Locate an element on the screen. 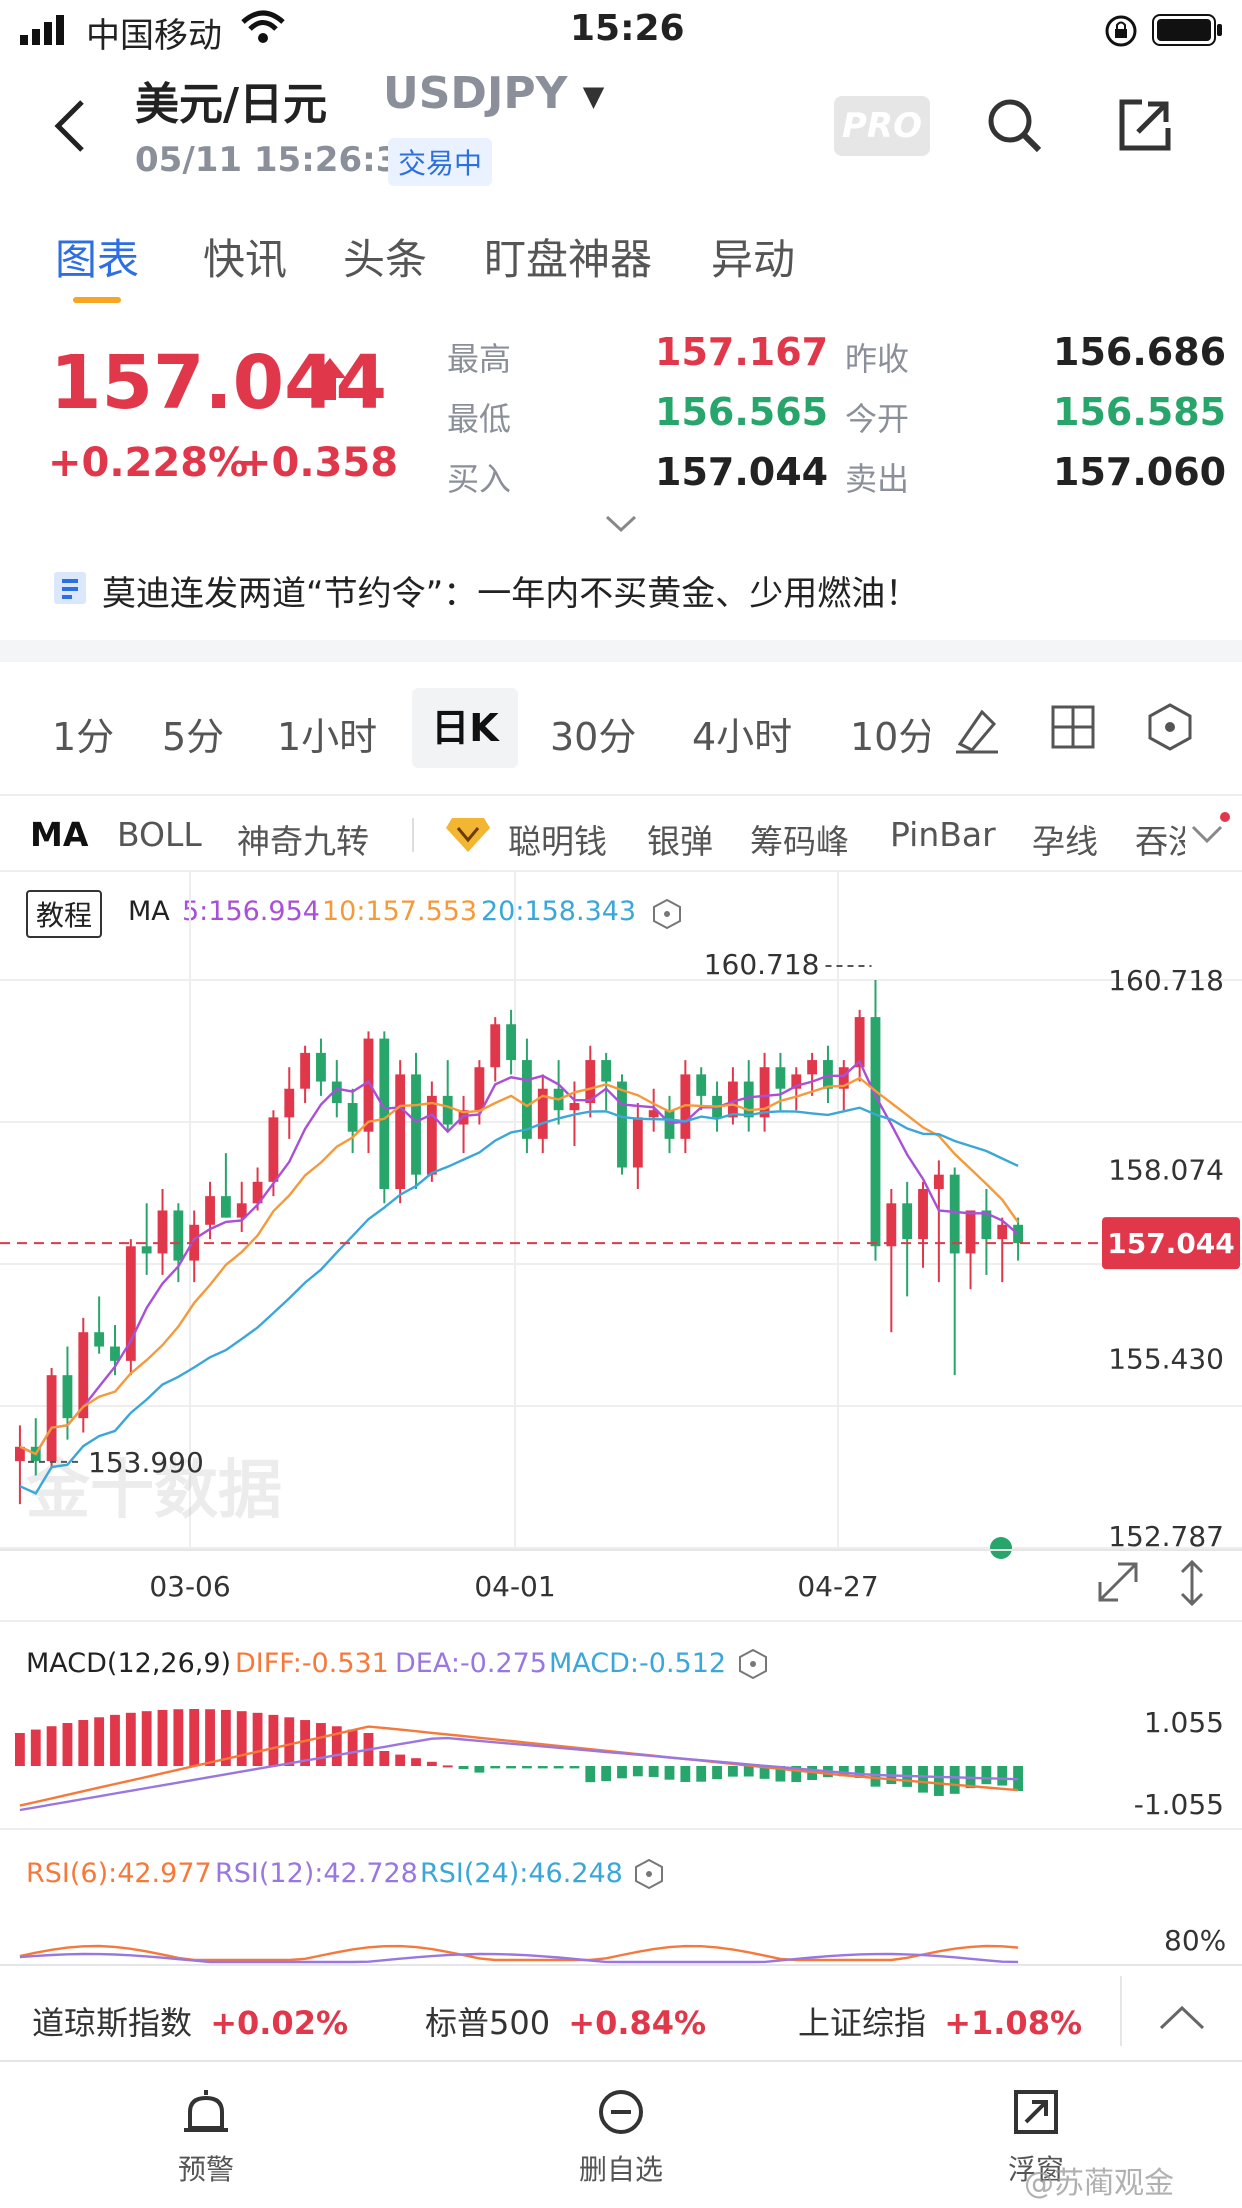 This screenshot has height=2208, width=1242. nav-alert: 预警 is located at coordinates (206, 2138).